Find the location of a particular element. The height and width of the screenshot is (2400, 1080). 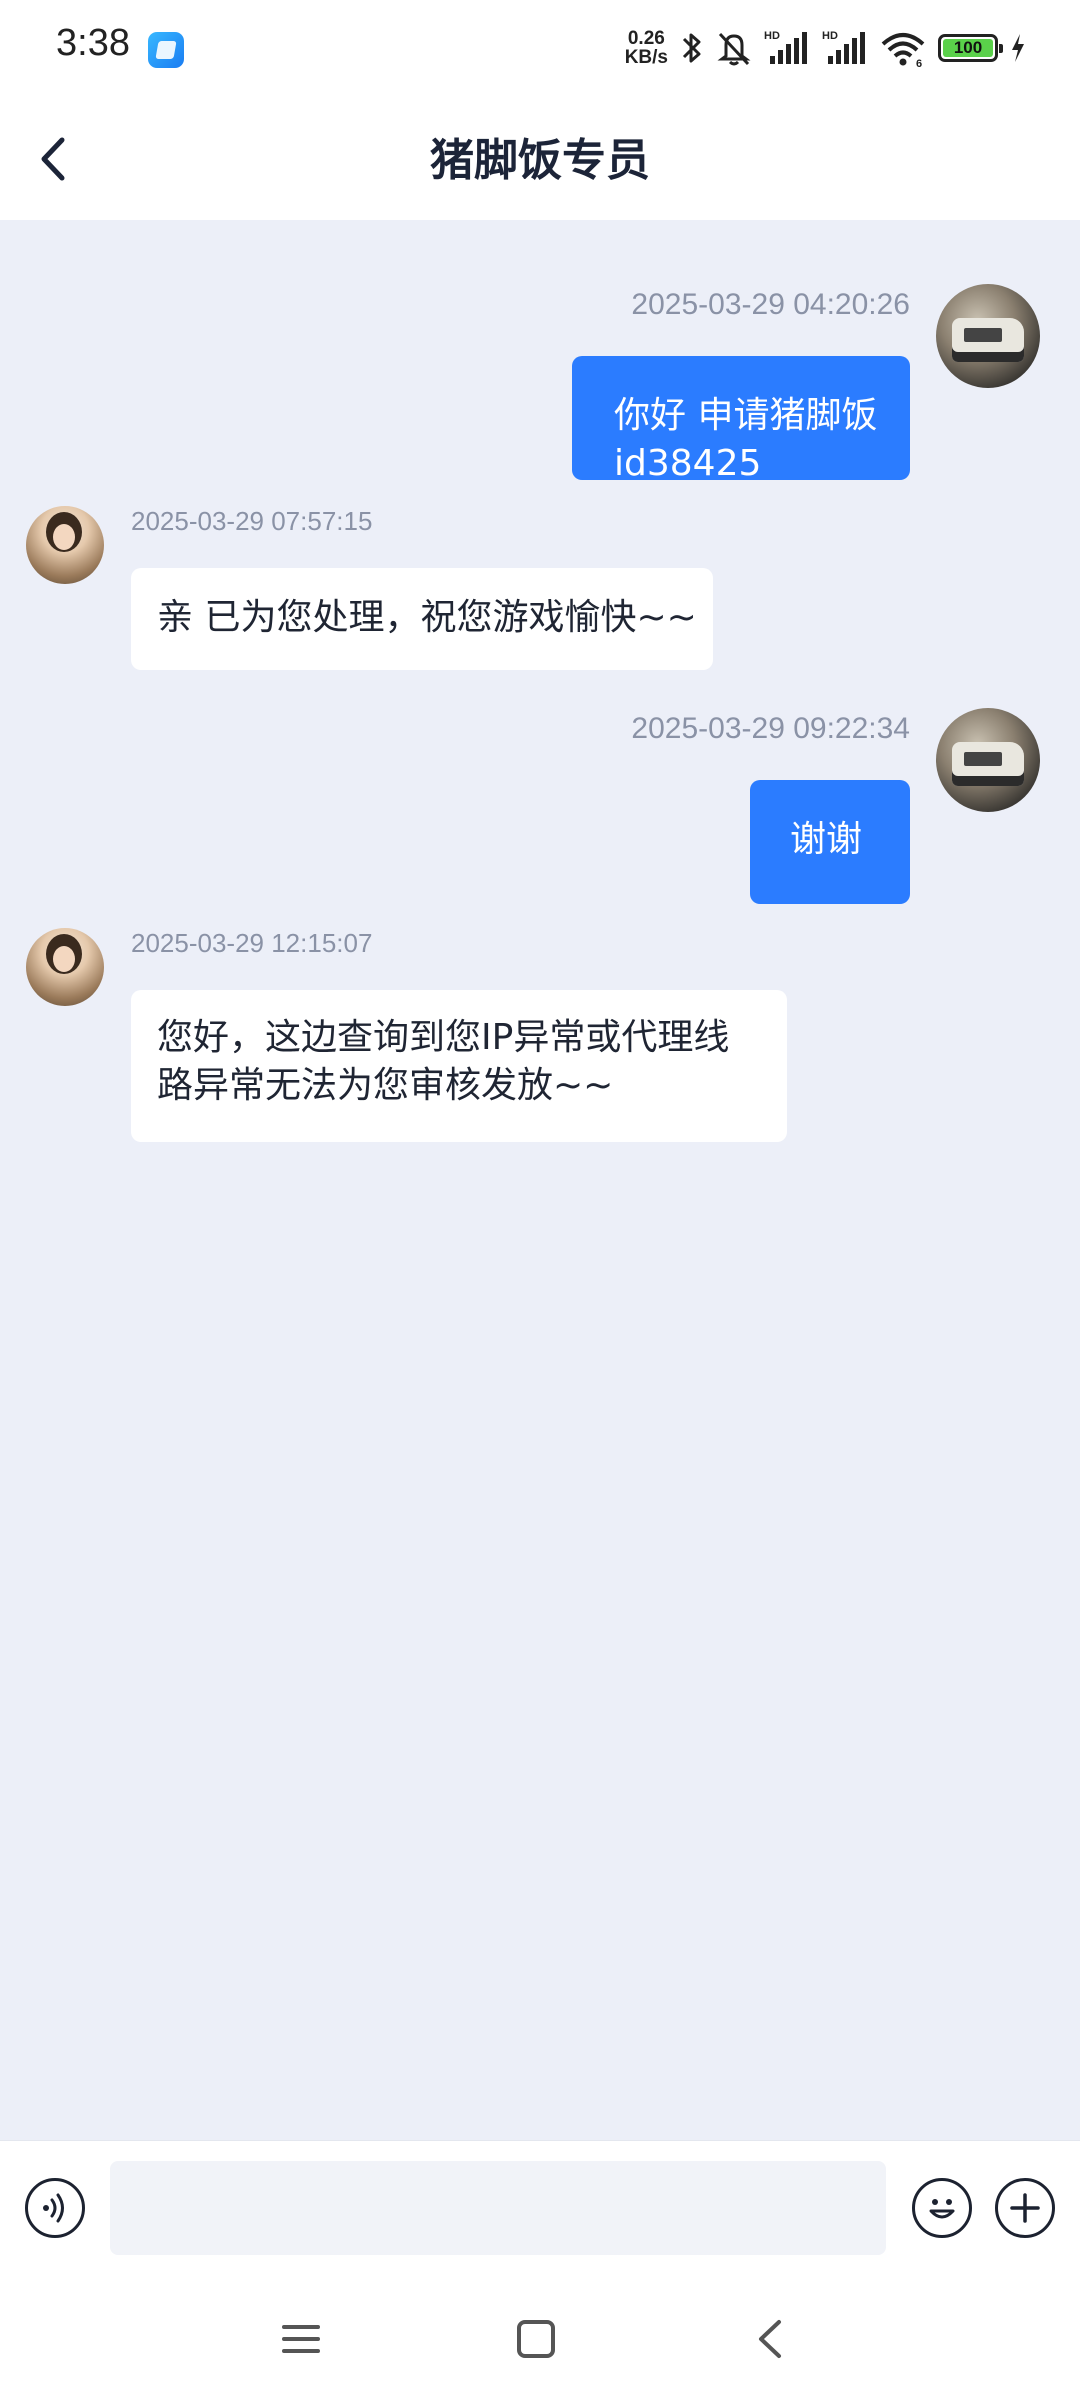

menu-icon is located at coordinates (301, 2339).